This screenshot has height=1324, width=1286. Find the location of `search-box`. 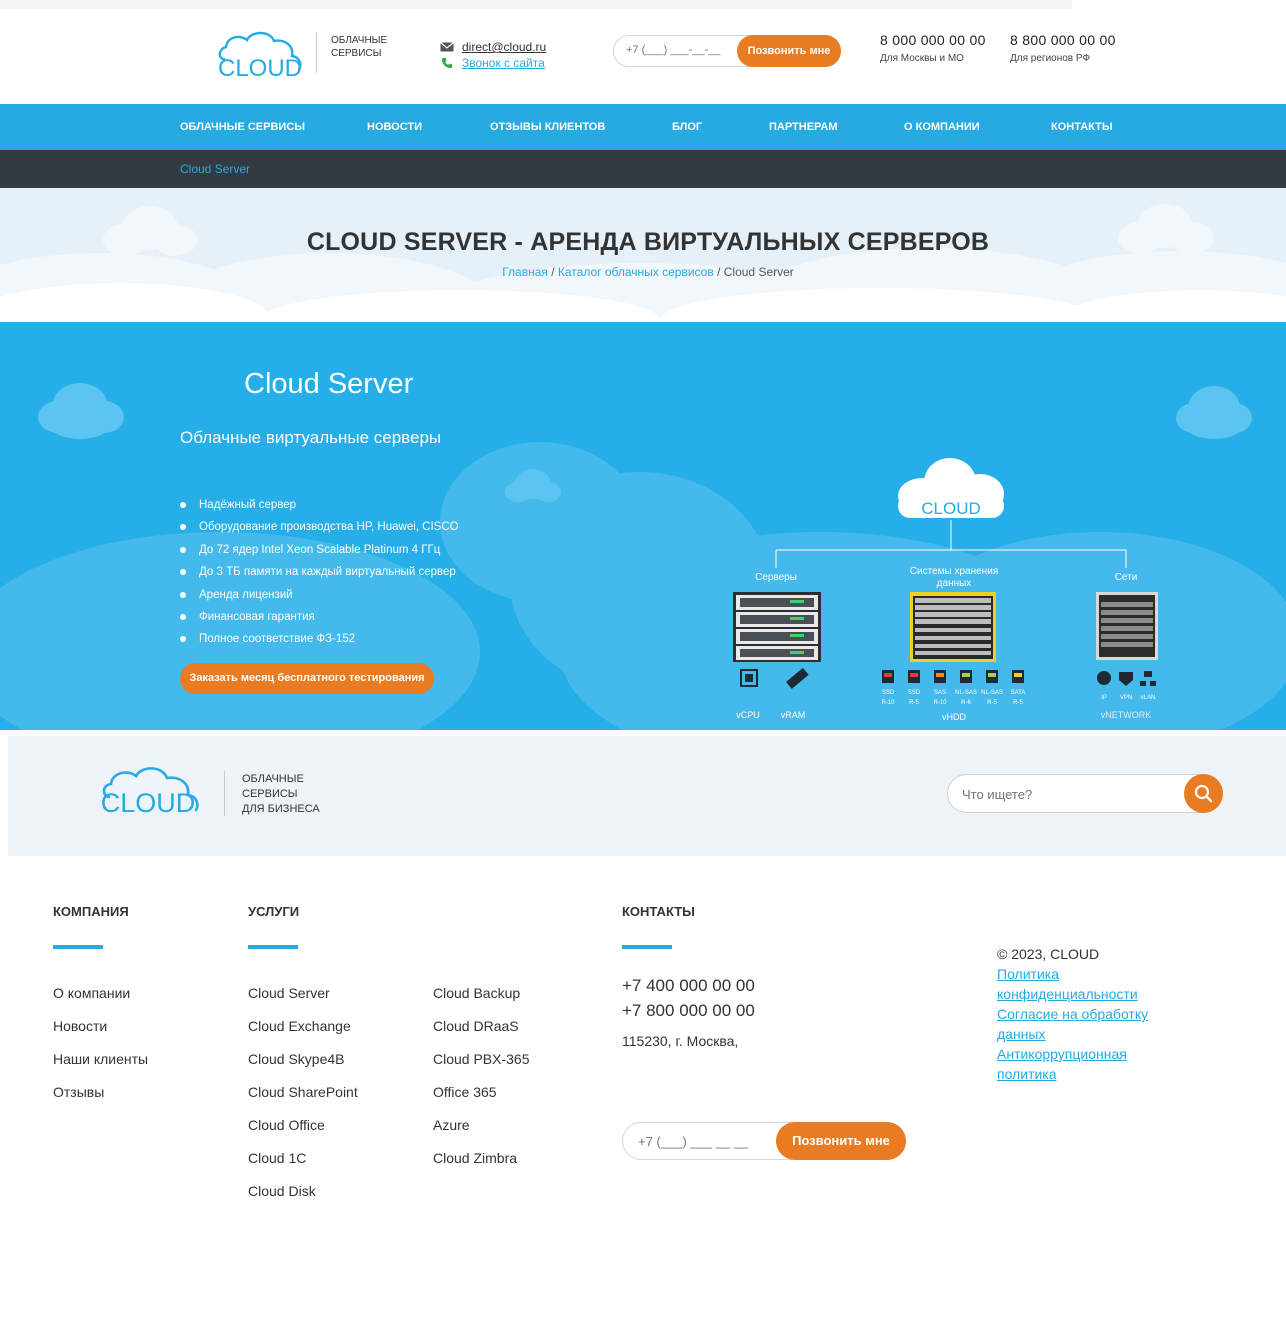

search-box is located at coordinates (1085, 793).